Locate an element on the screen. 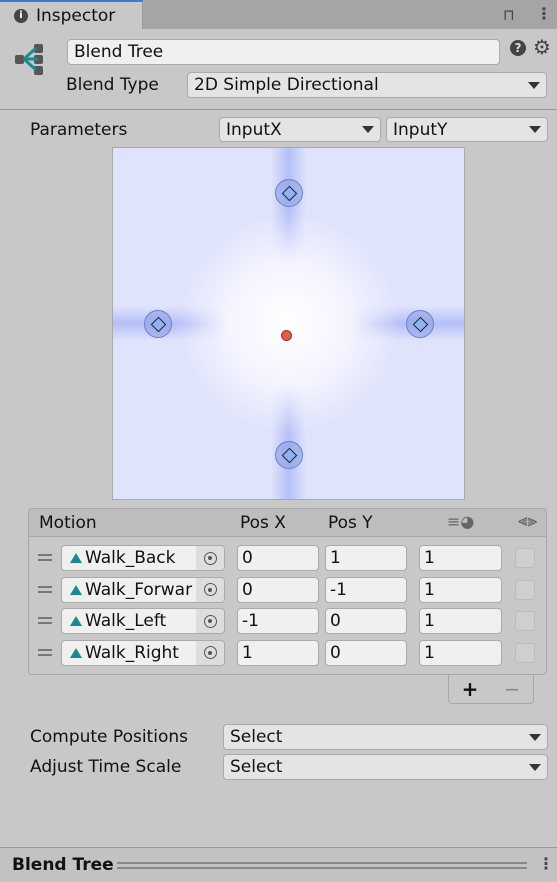 The image size is (557, 882). add-button: + is located at coordinates (470, 689).